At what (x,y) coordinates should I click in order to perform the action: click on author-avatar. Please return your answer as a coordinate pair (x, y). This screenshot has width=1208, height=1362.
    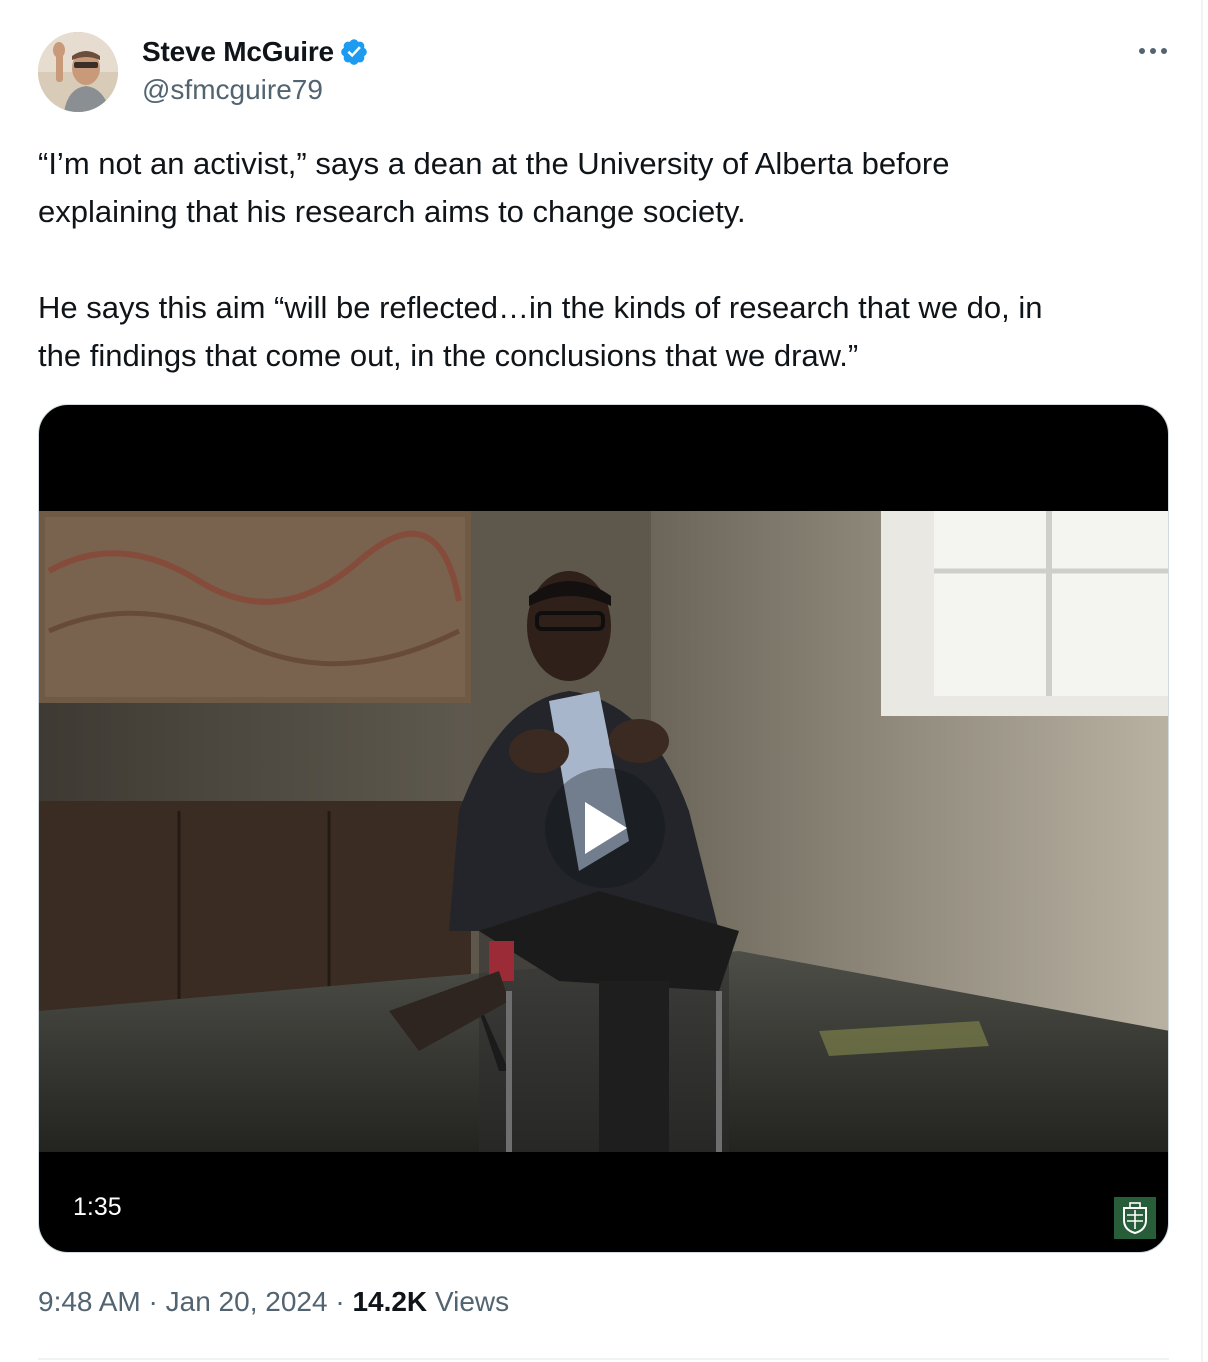
    Looking at the image, I should click on (78, 72).